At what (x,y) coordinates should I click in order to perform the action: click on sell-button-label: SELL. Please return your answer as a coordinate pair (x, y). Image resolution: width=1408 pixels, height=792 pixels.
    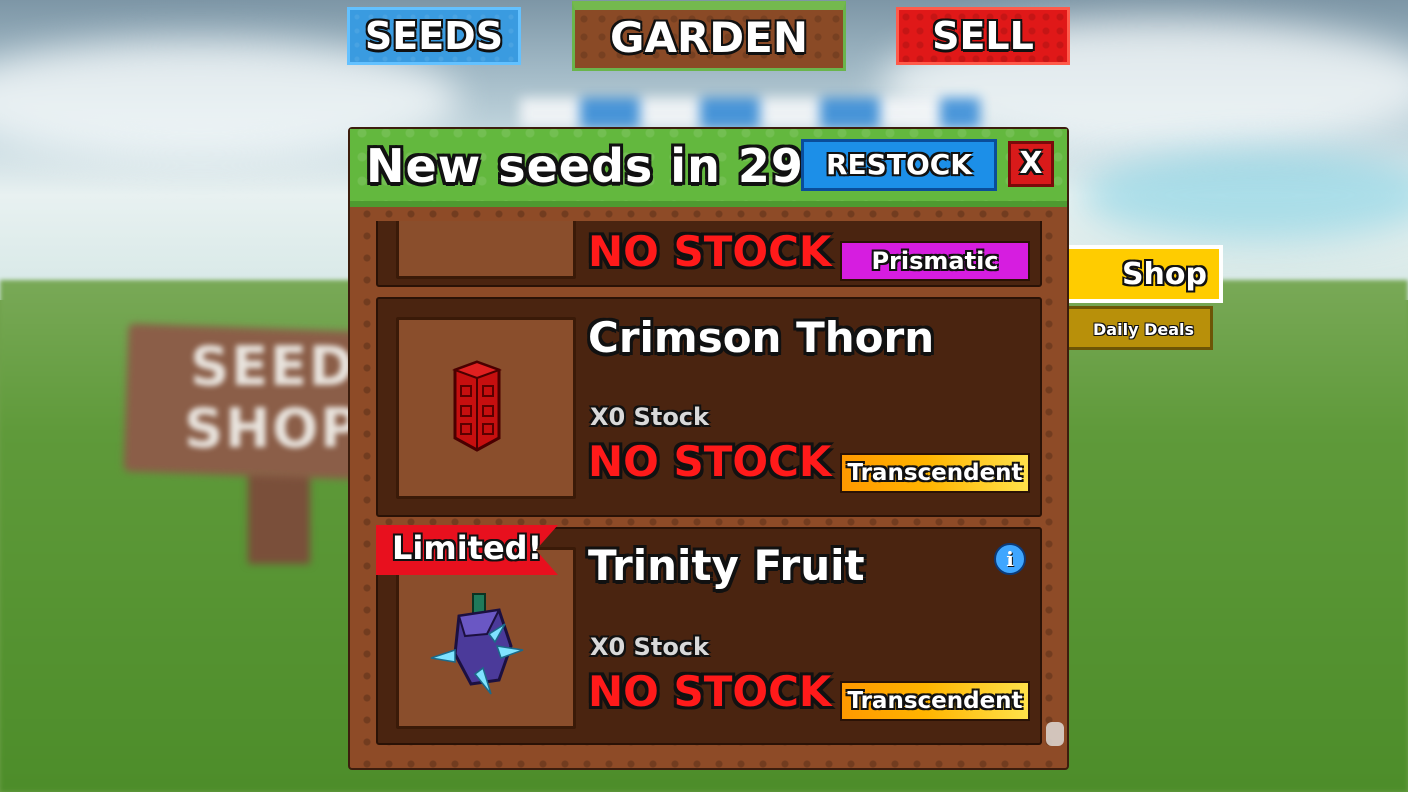
    Looking at the image, I should click on (983, 36).